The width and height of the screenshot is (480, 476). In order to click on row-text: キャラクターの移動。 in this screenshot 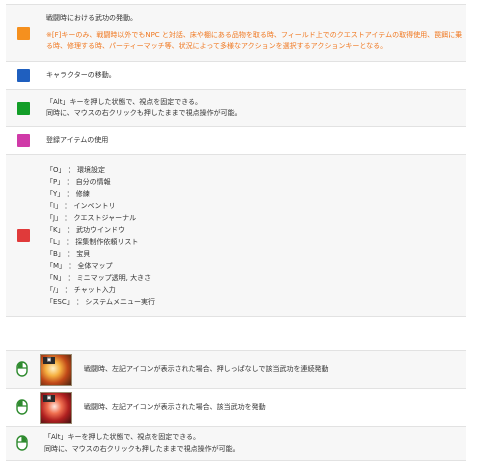, I will do `click(81, 74)`.